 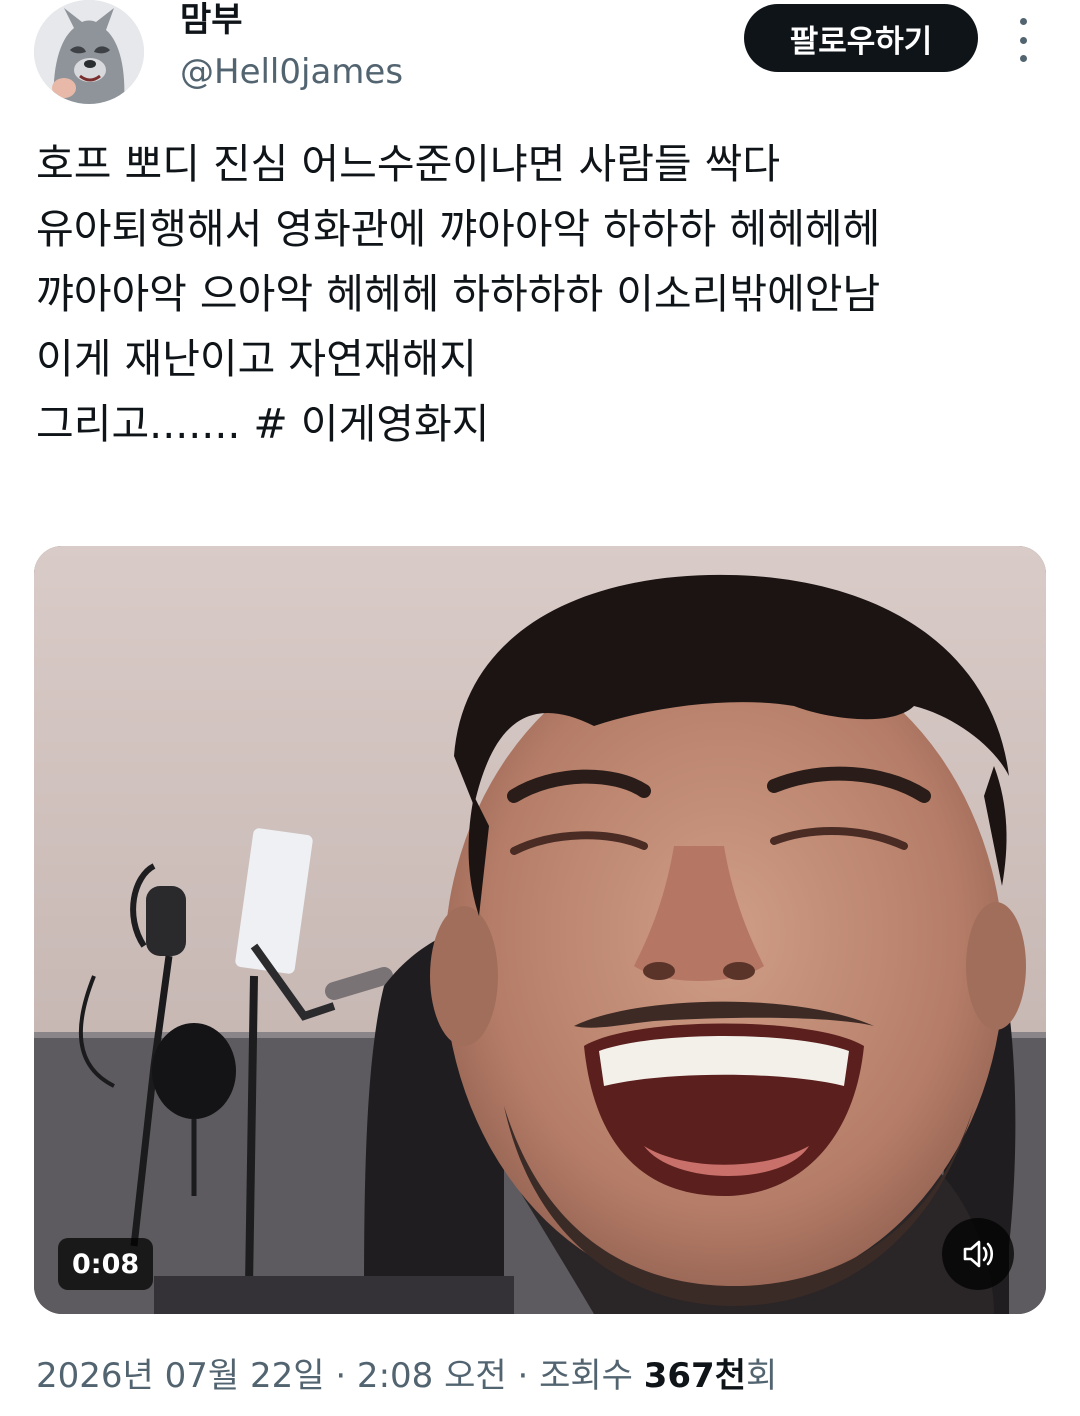 I want to click on video-duration: 0:08, so click(x=106, y=1264).